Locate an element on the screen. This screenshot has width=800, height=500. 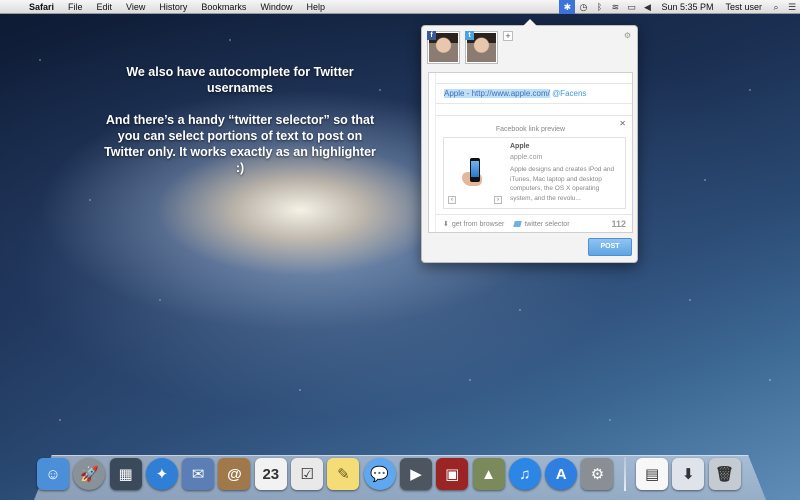
safari-glyph: ✦ is located at coordinates (162, 474).